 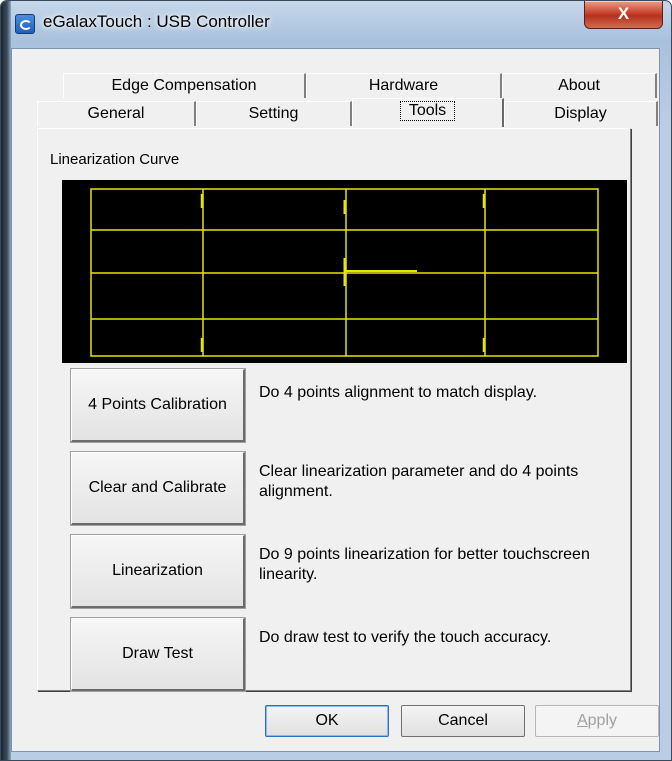 I want to click on tab-label: General, so click(x=116, y=113).